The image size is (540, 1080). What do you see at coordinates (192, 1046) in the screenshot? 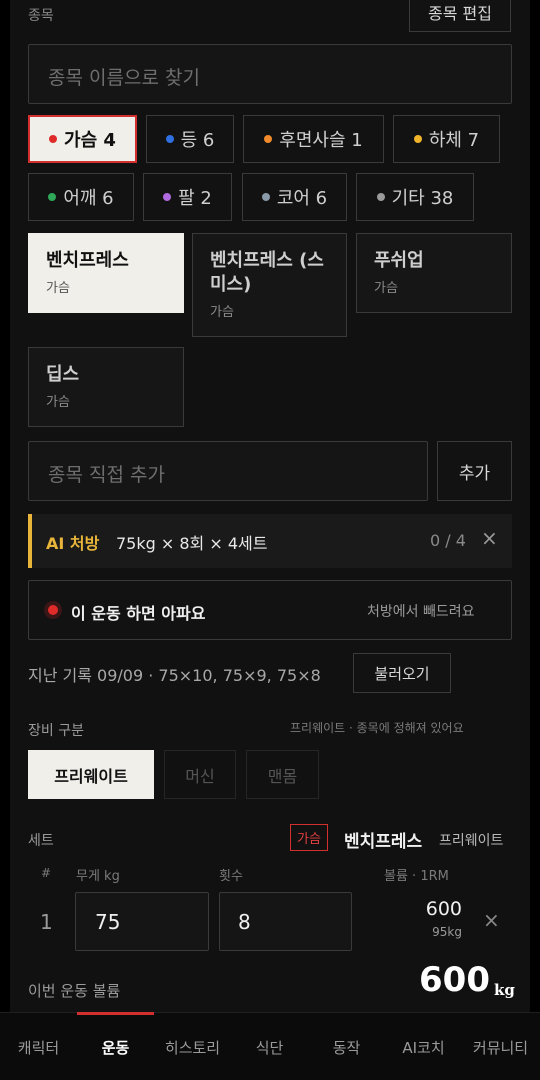
I see `nav-item-history: 히스토리` at bounding box center [192, 1046].